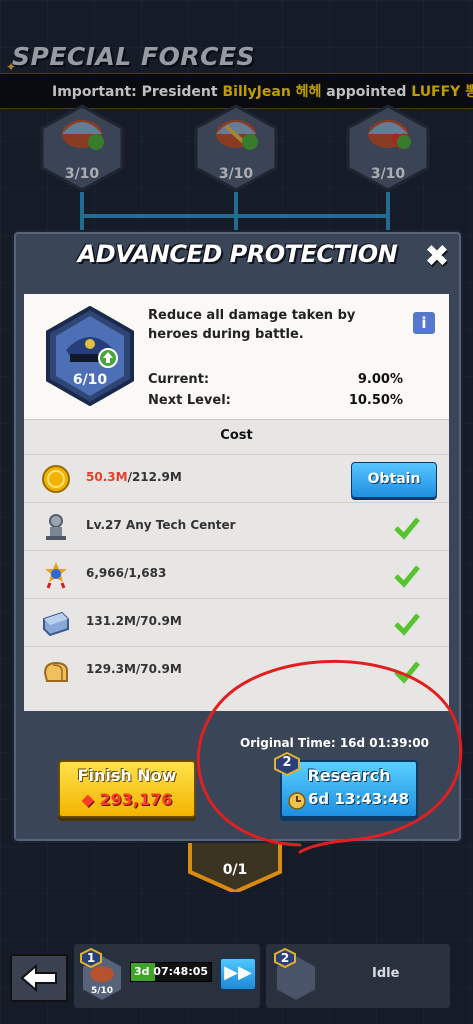  I want to click on cost-amount: 131.2M/70.9M, so click(134, 621).